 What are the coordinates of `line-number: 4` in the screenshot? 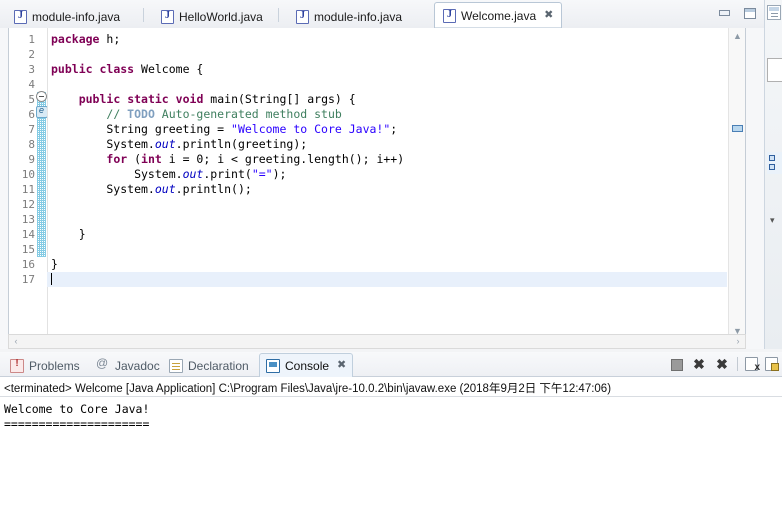 It's located at (31, 84).